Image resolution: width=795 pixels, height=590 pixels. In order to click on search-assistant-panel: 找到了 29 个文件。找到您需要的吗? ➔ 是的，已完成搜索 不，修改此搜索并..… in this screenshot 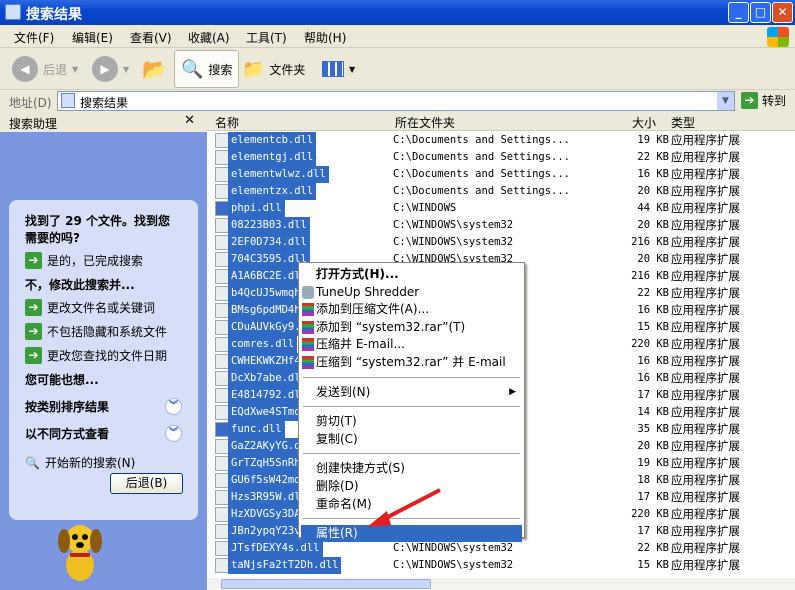, I will do `click(103, 360)`.